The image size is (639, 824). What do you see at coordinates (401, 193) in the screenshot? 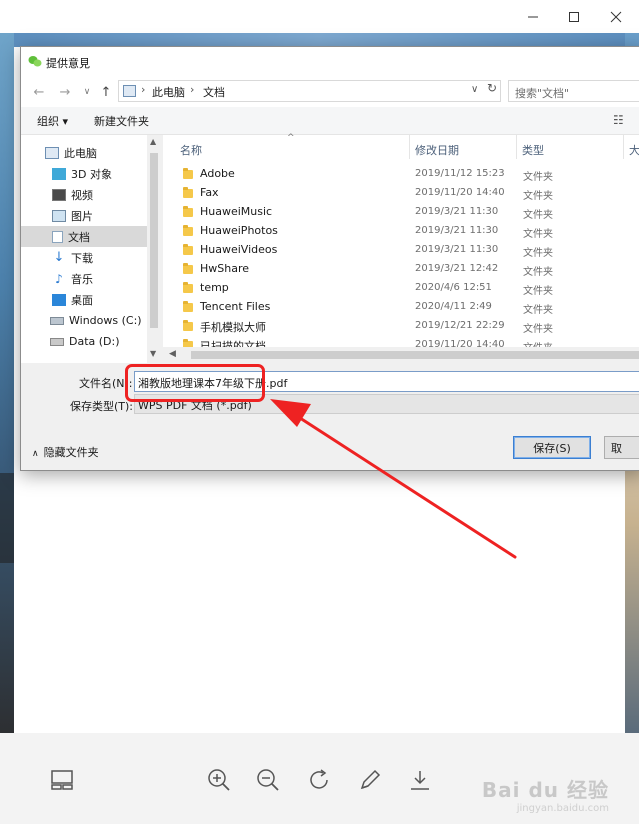
I see `file-row: Fax 2019/11/20 14:40 文件夹` at bounding box center [401, 193].